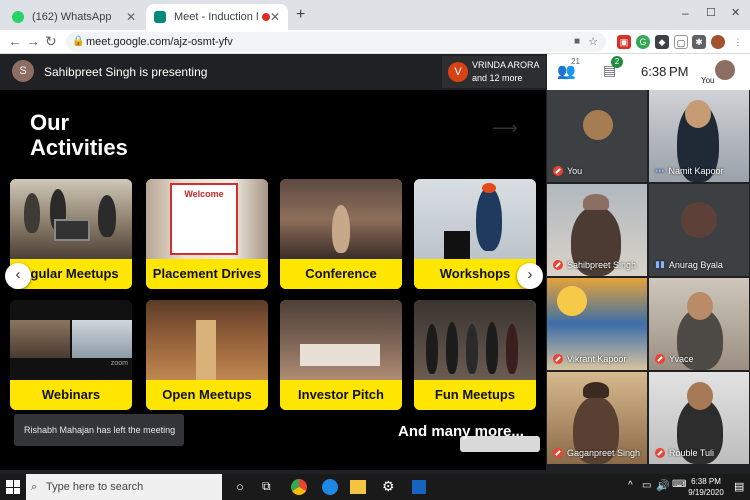  I want to click on notification-icon: ▤, so click(739, 486).